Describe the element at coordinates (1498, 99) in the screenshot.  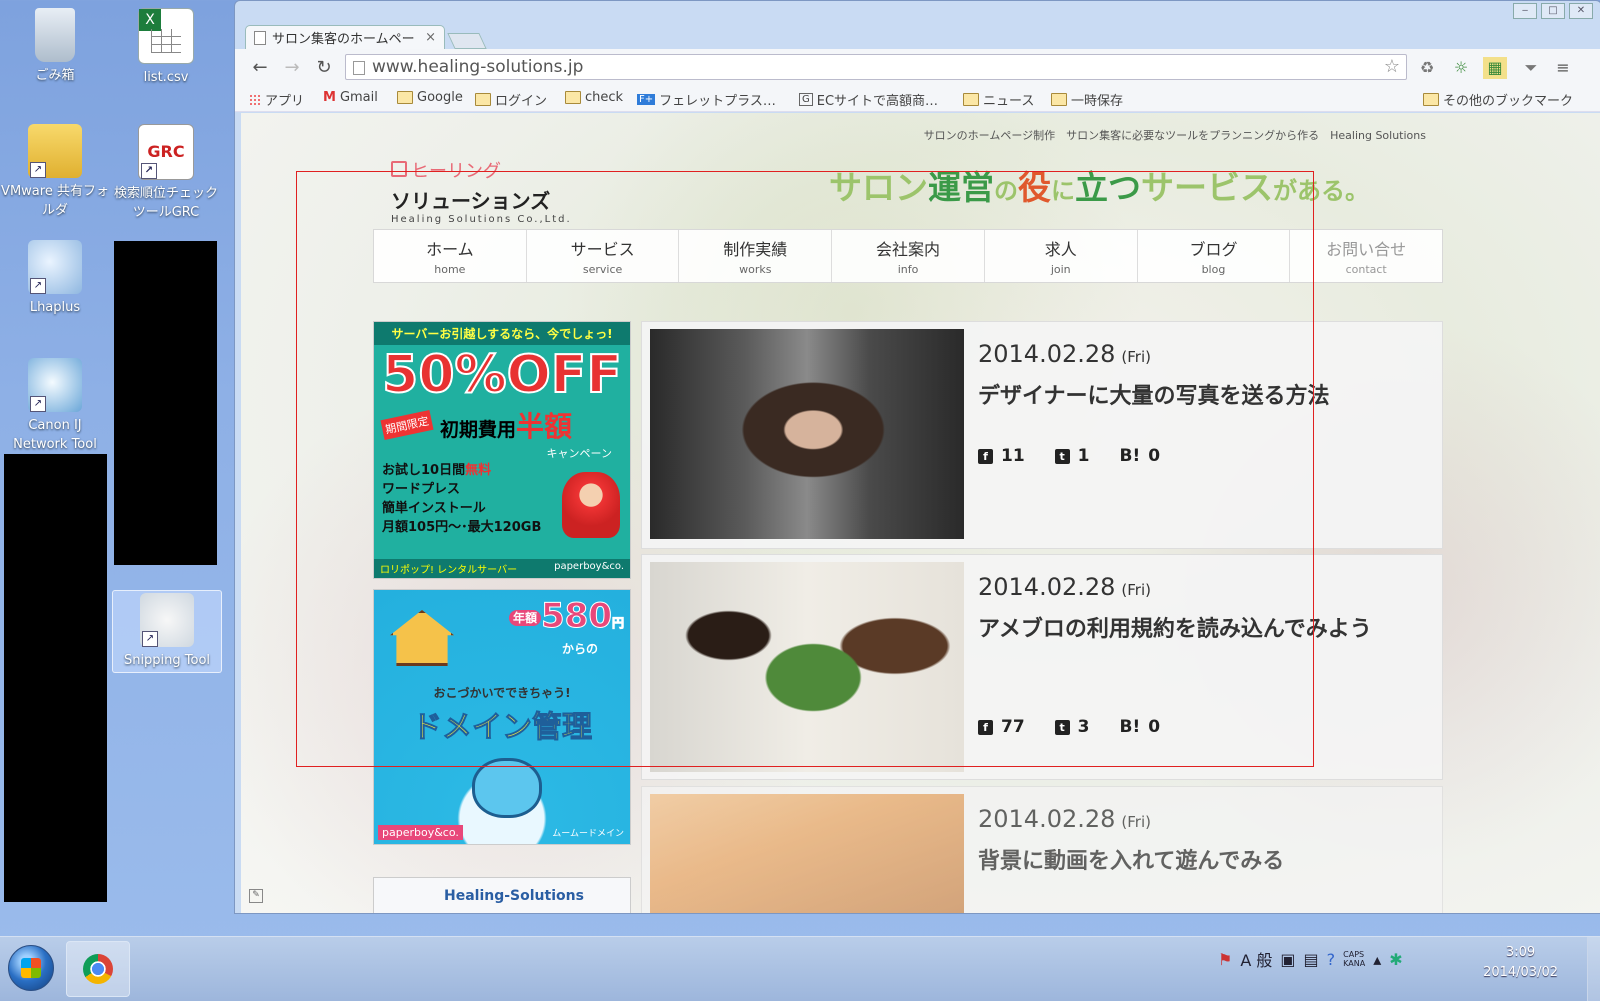
I see `bookmark-other: その他のブックマーク` at that location.